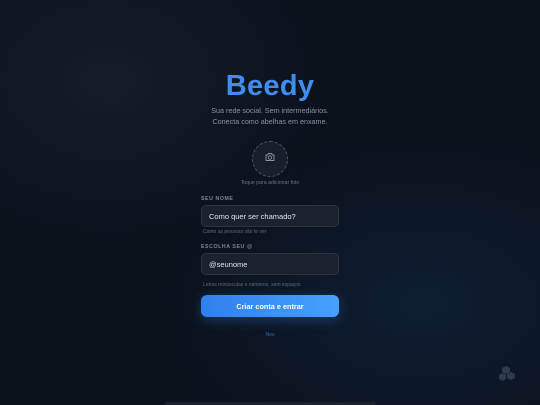 The image size is (540, 405). What do you see at coordinates (270, 183) in the screenshot?
I see `avatar-hint: Toque para adicionar foto` at bounding box center [270, 183].